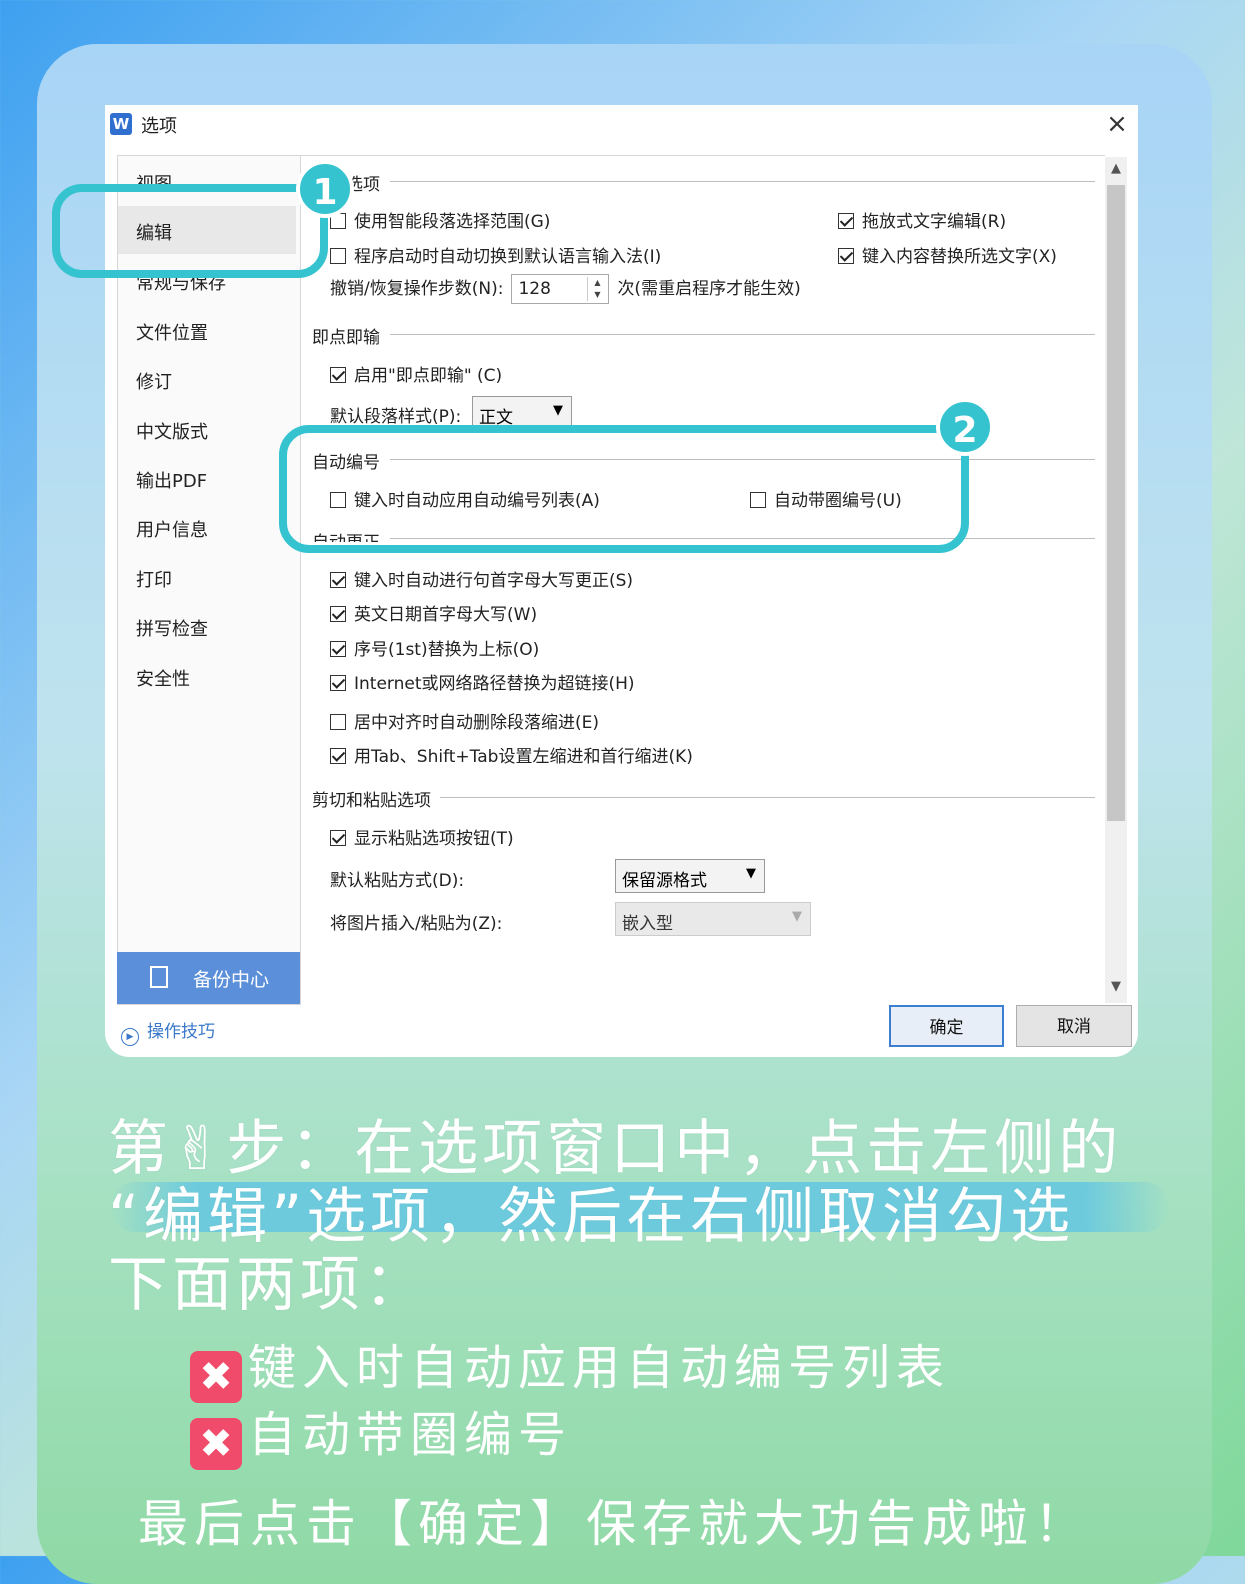  I want to click on final-instruction: 最后点击【确定】保存就大功告成啦！, so click(614, 1524).